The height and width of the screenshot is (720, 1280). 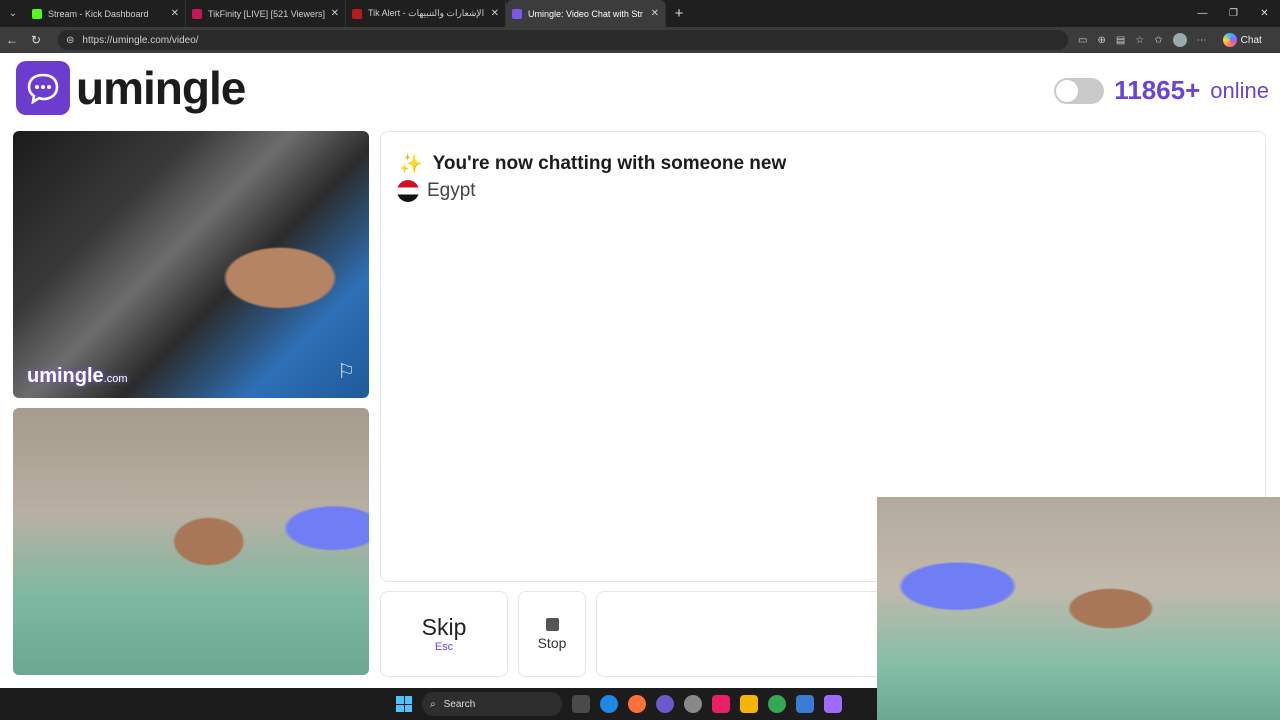 What do you see at coordinates (1179, 40) in the screenshot?
I see `profile-avatar` at bounding box center [1179, 40].